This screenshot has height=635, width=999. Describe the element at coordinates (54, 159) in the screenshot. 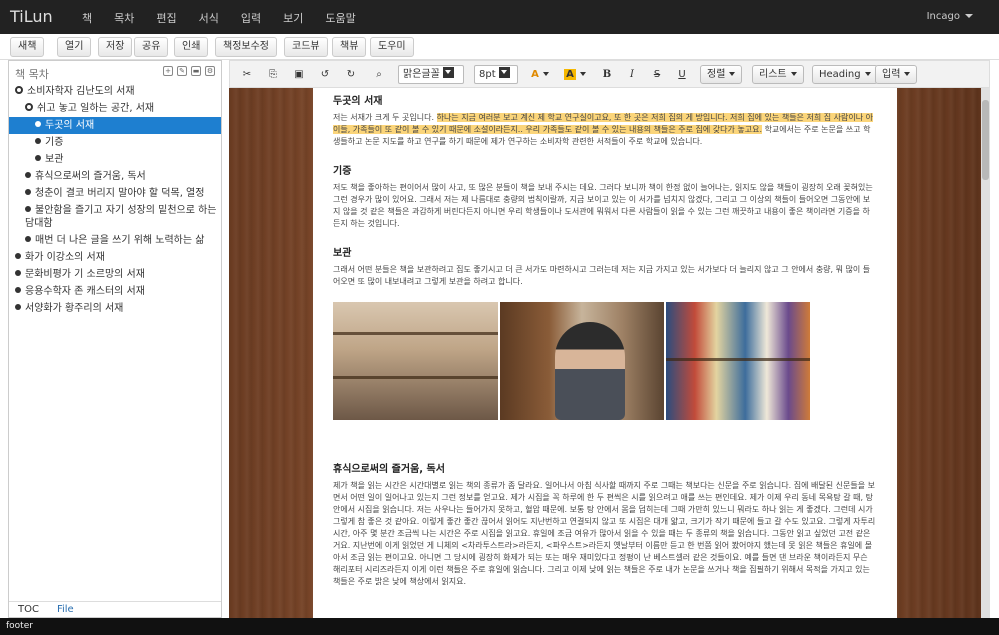

I see `toc-item-label: 보관` at that location.